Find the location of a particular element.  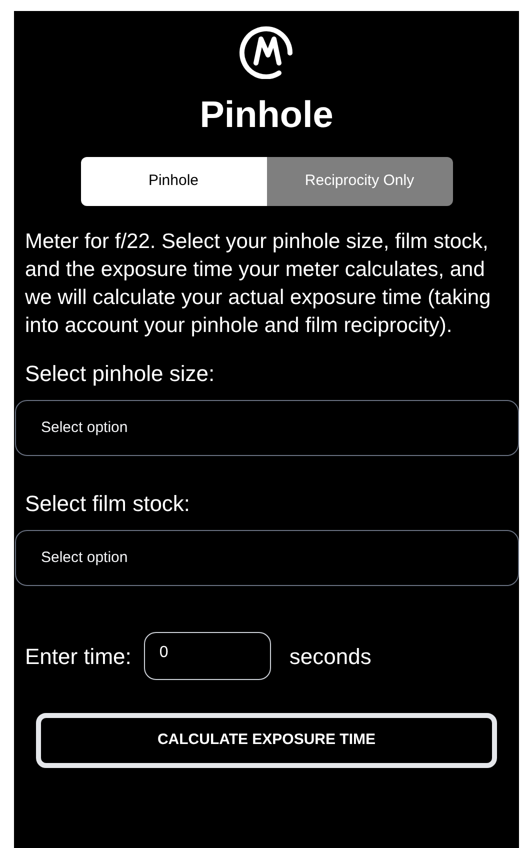

tab: Pinhole is located at coordinates (173, 181).